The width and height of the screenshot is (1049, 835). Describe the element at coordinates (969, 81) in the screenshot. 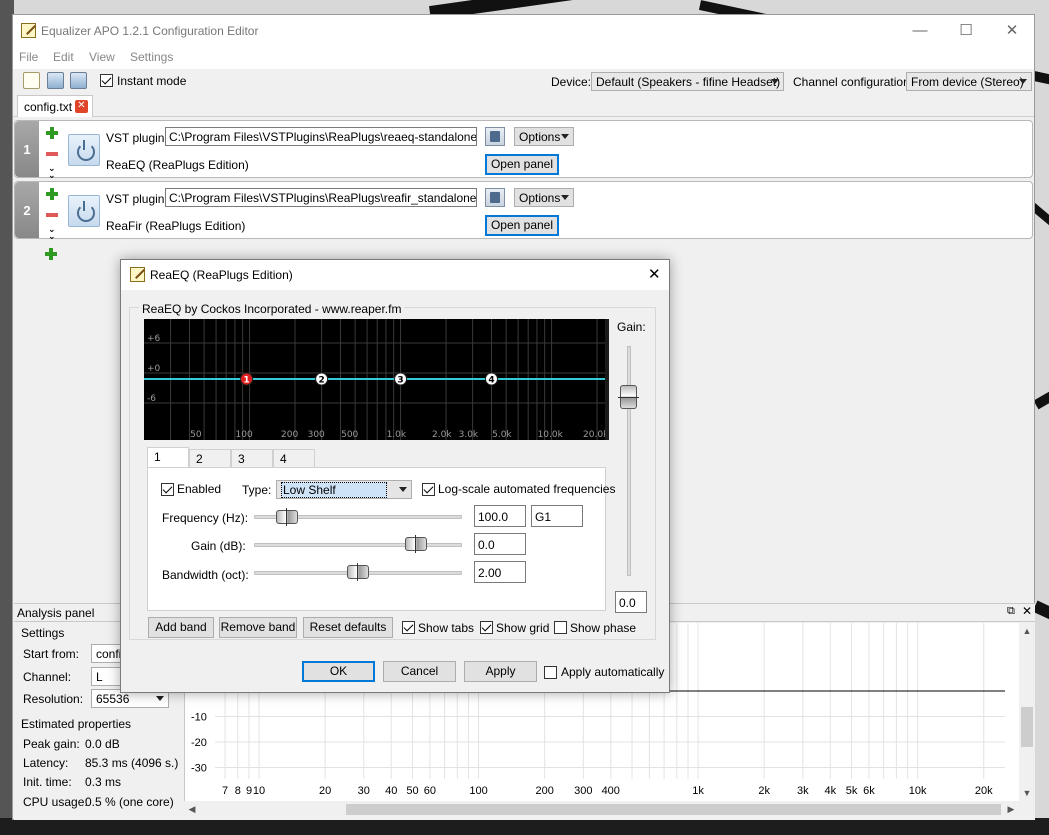

I see `channel-config-select: From device (Stereo)` at that location.